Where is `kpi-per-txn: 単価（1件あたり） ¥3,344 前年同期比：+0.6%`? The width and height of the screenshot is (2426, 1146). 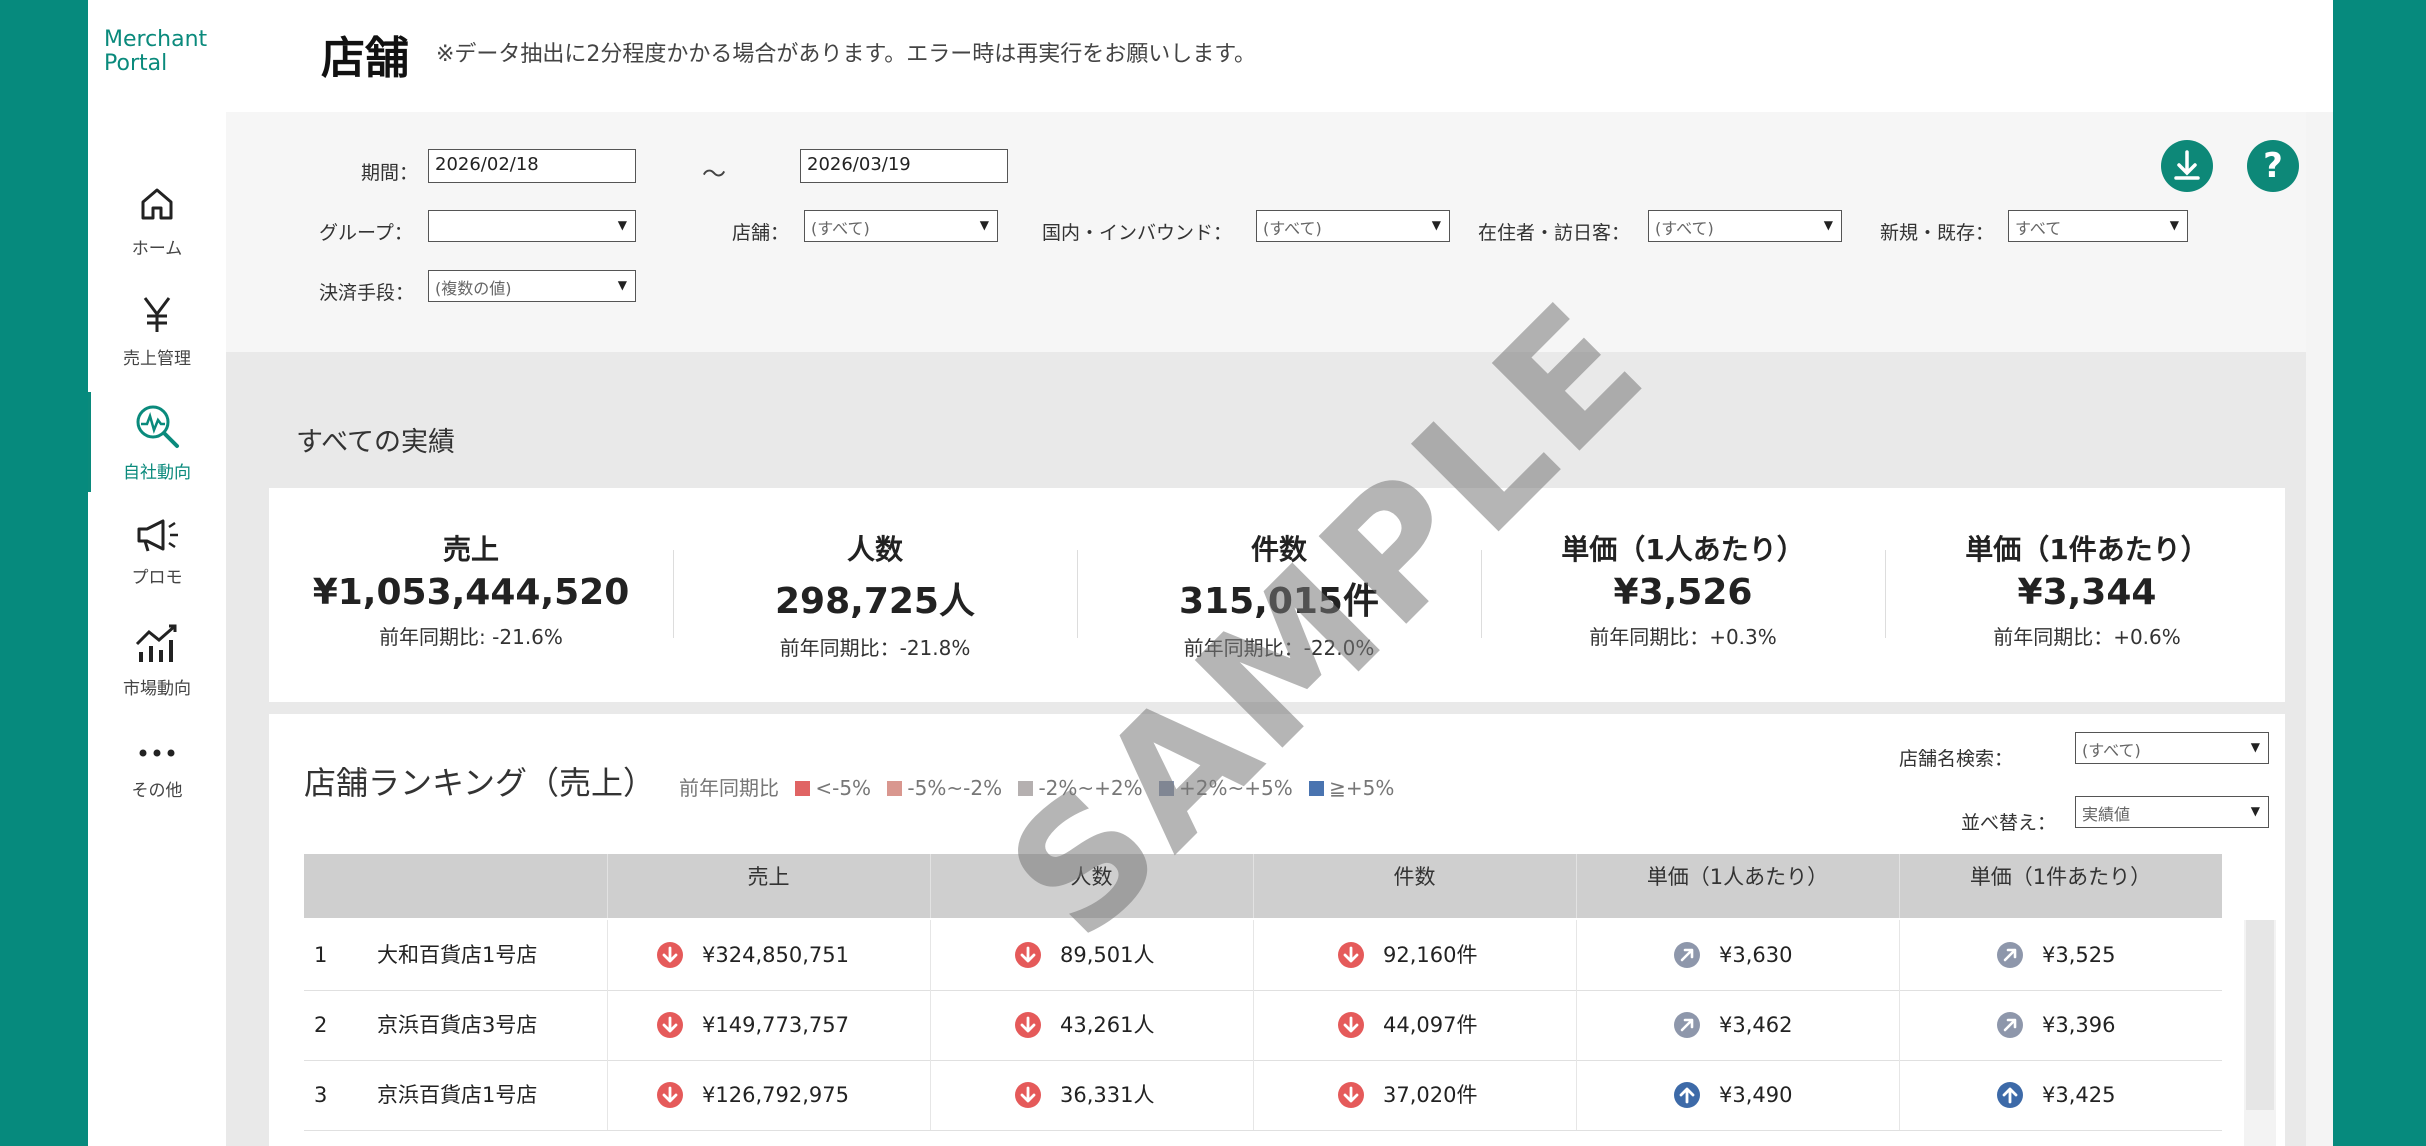 kpi-per-txn: 単価（1件あたり） ¥3,344 前年同期比：+0.6% is located at coordinates (2087, 589).